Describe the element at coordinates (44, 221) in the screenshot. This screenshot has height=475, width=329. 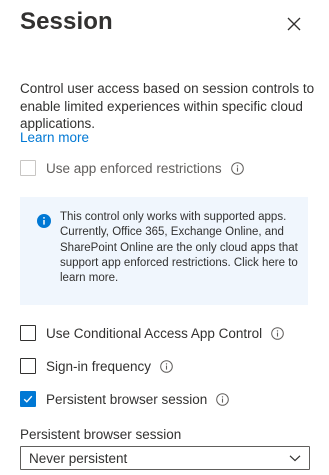
I see `info-filled-icon` at that location.